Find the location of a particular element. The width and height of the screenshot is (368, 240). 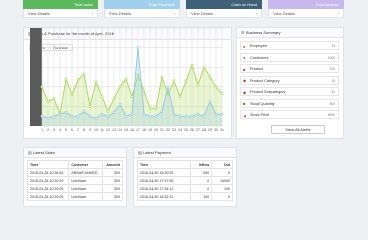

table-row: 2016-04-28 10:20:09 Unknown 300 is located at coordinates (75, 196).